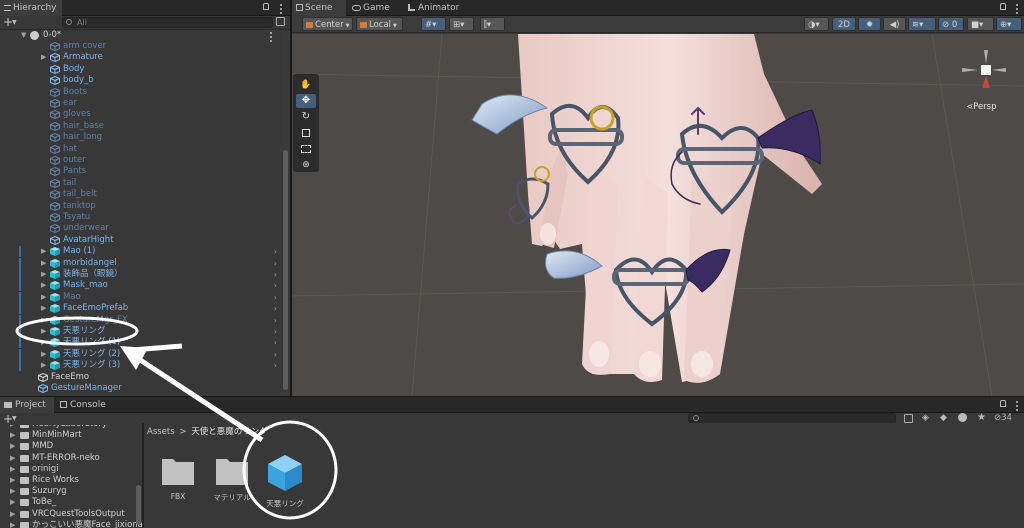 The height and width of the screenshot is (528, 1024). Describe the element at coordinates (379, 24) in the screenshot. I see `pivot-local-dropdown: Local ▼` at that location.